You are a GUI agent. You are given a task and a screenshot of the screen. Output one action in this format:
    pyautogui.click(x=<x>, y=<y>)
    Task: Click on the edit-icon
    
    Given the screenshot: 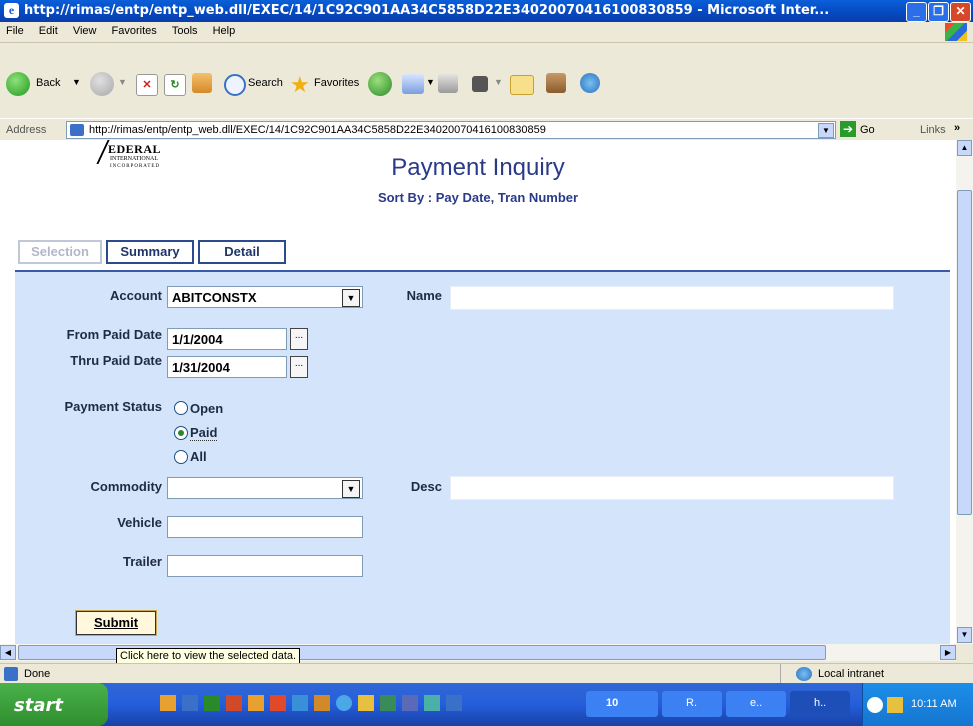 What is the action you would take?
    pyautogui.click(x=480, y=84)
    